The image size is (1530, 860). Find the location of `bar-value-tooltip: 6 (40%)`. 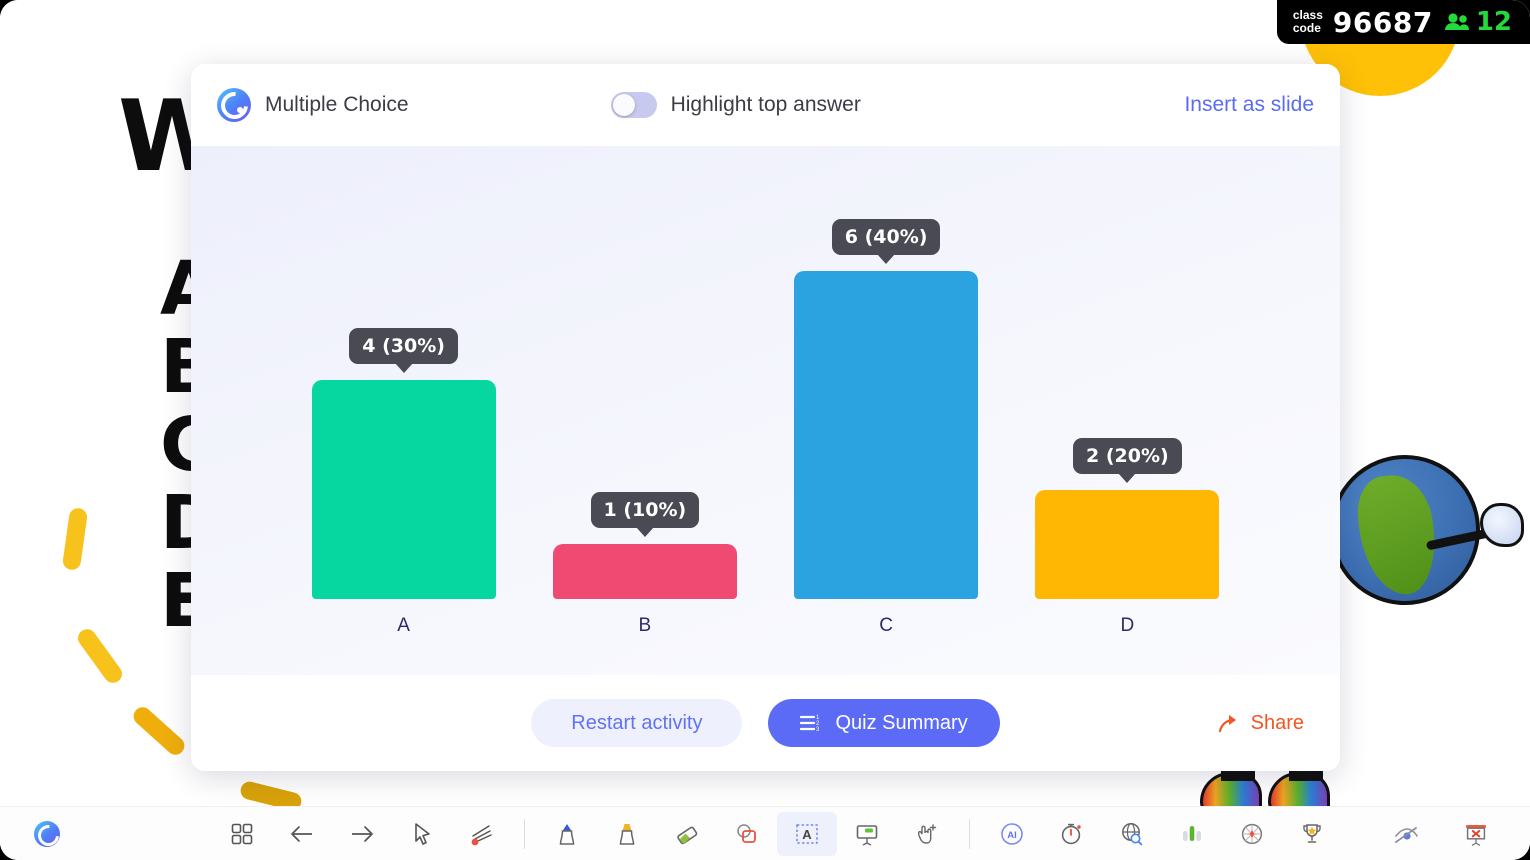

bar-value-tooltip: 6 (40%) is located at coordinates (886, 237).